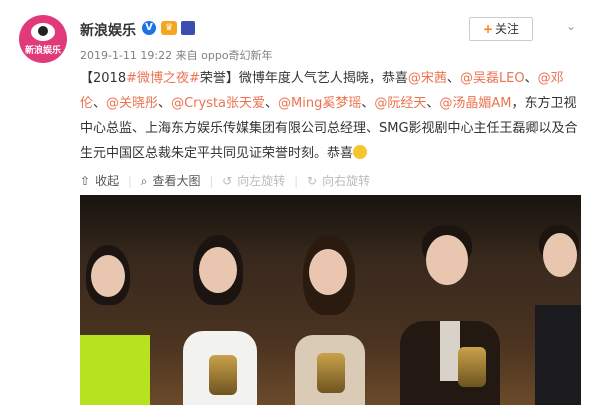  I want to click on mention-link: @宋茜, so click(427, 78).